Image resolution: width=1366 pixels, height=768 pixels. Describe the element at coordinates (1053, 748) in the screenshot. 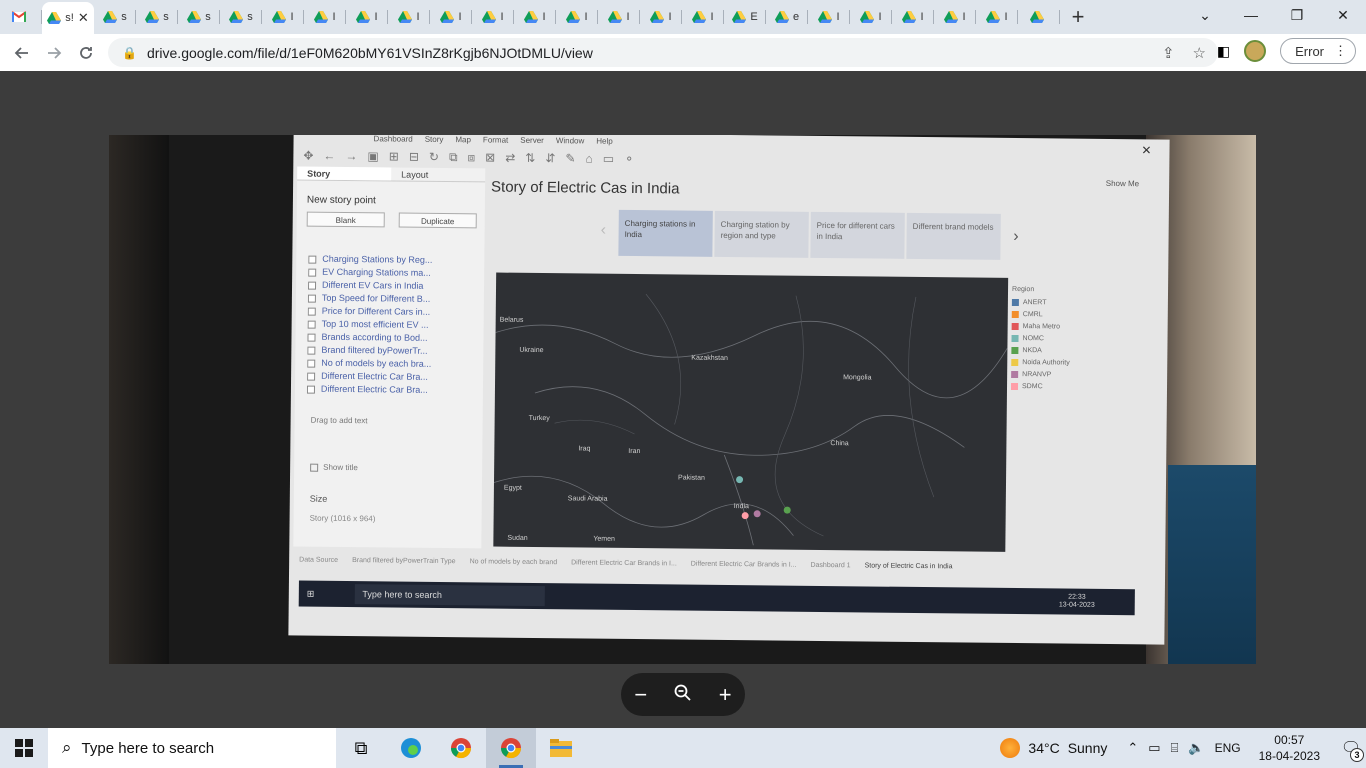

I see `weather-widget: 34°C Sunny` at that location.